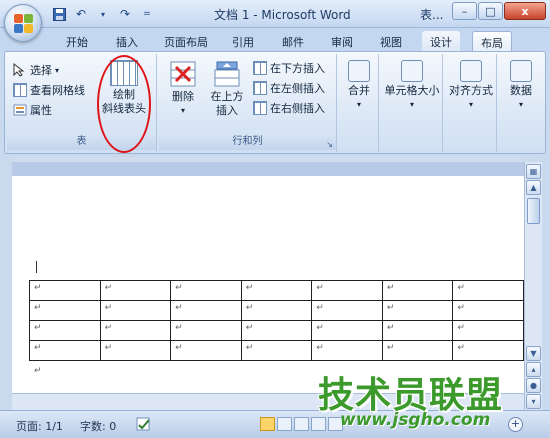  Describe the element at coordinates (41, 70) in the screenshot. I see `select-label: 选择` at that location.